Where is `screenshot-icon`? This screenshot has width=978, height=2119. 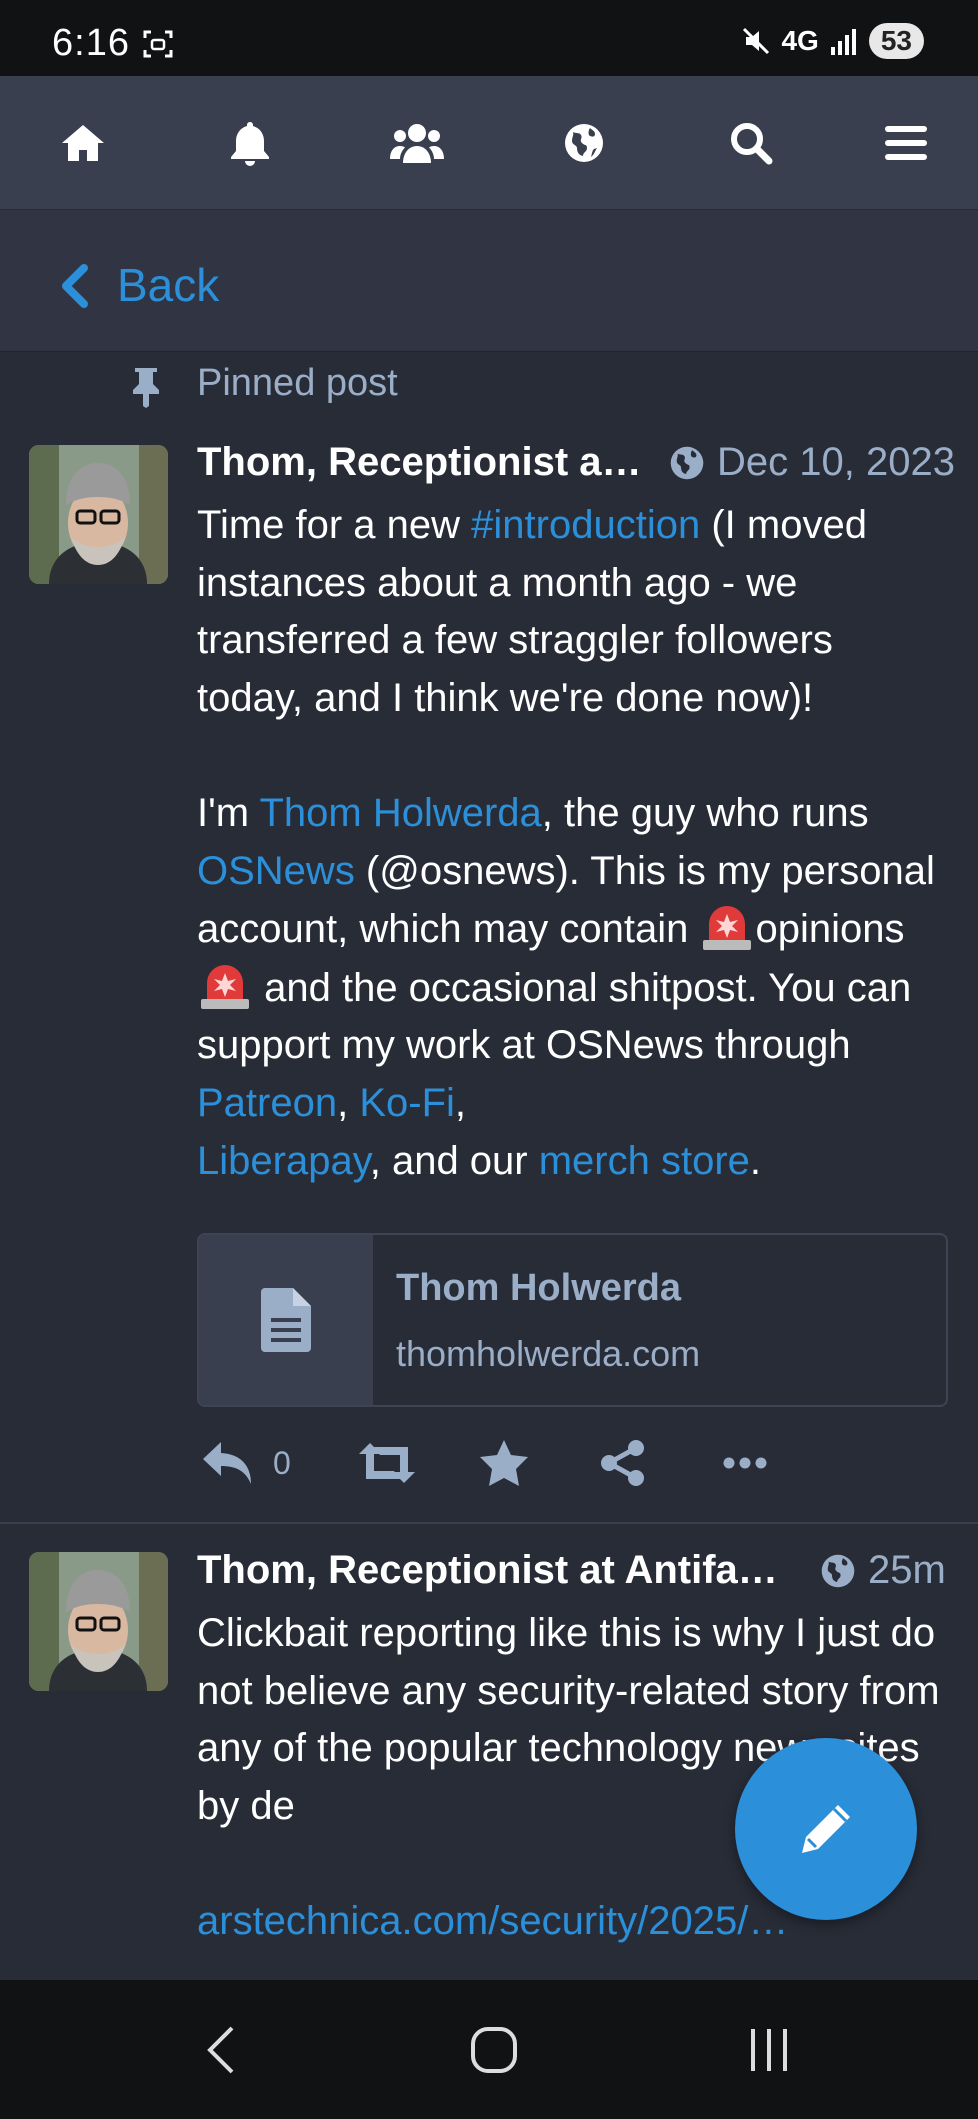
screenshot-icon is located at coordinates (158, 44).